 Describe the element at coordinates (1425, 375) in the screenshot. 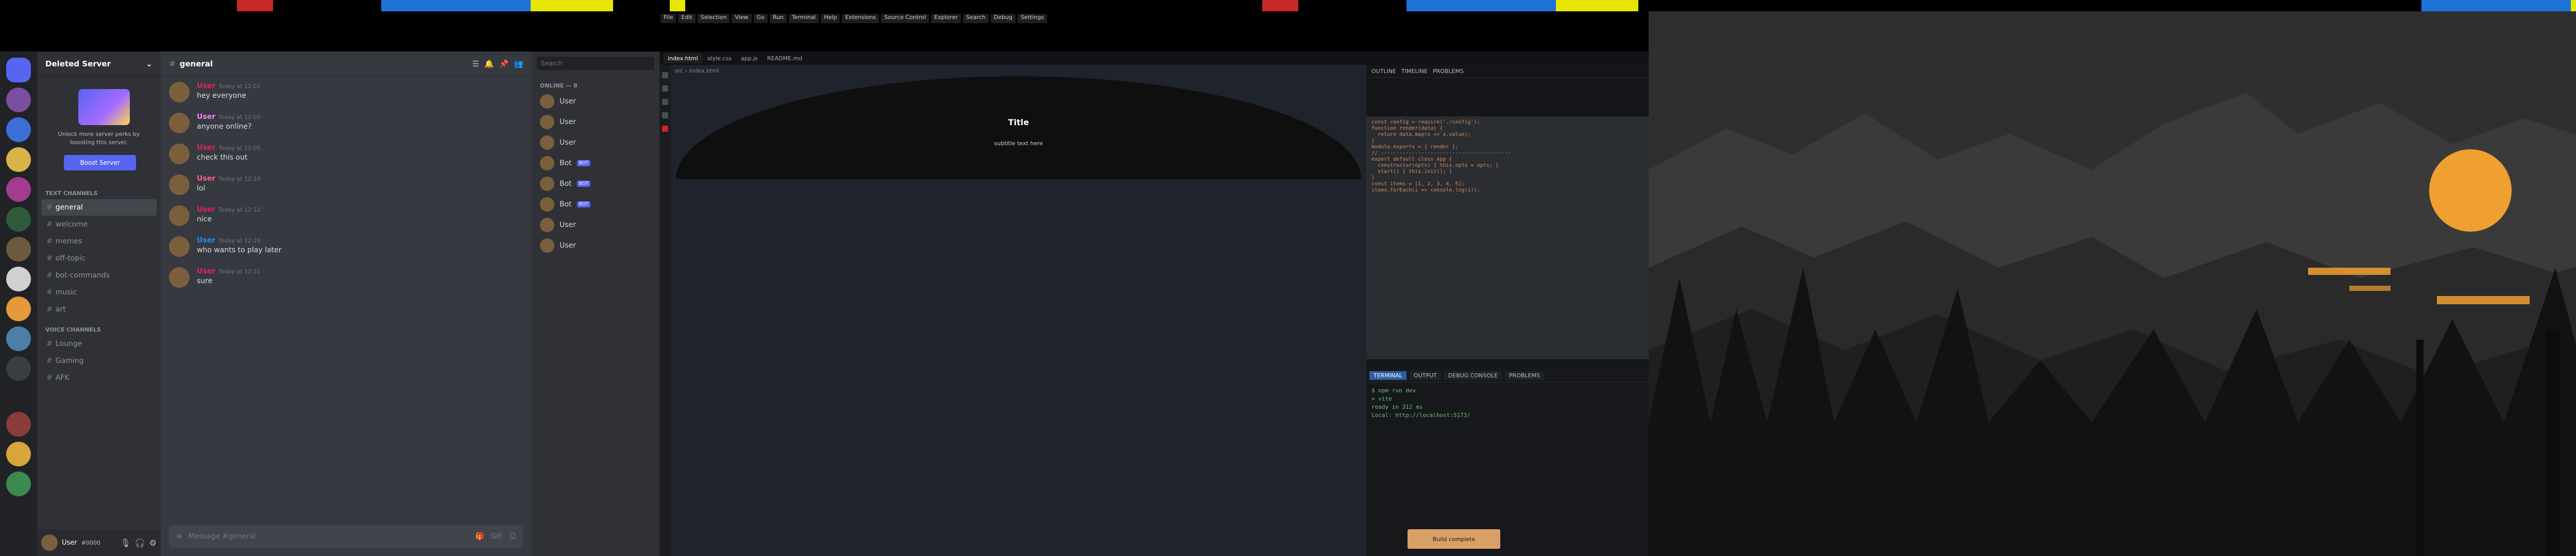

I see `terminal-tab: OUTPUT` at that location.